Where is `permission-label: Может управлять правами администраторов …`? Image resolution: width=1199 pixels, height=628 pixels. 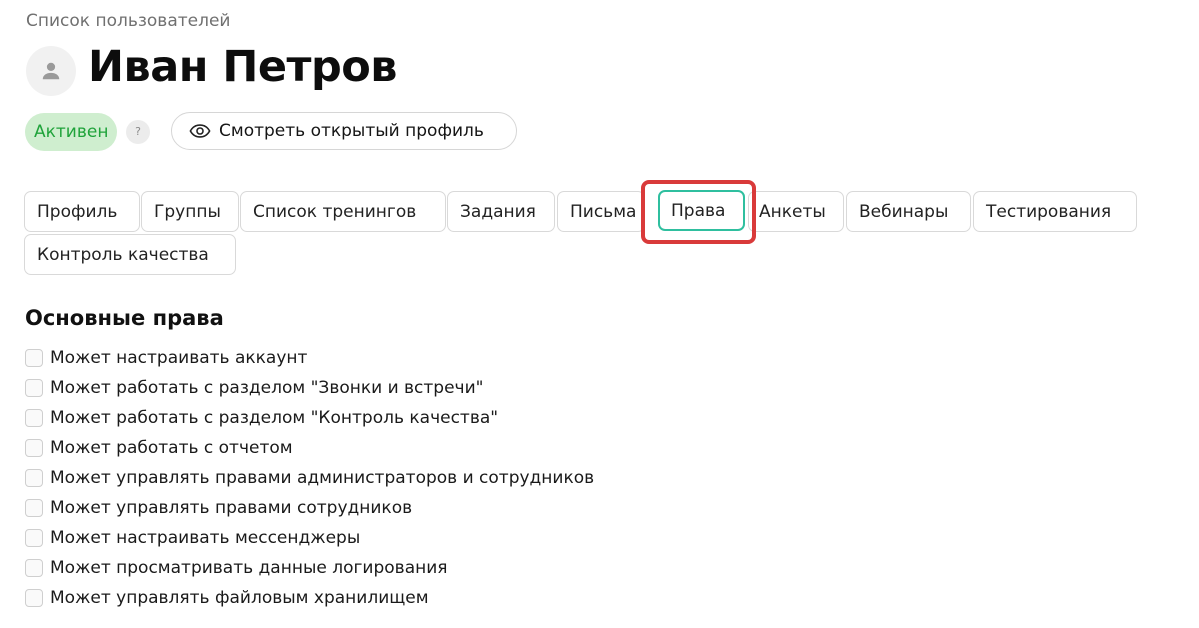
permission-label: Может управлять правами администраторов … is located at coordinates (322, 478).